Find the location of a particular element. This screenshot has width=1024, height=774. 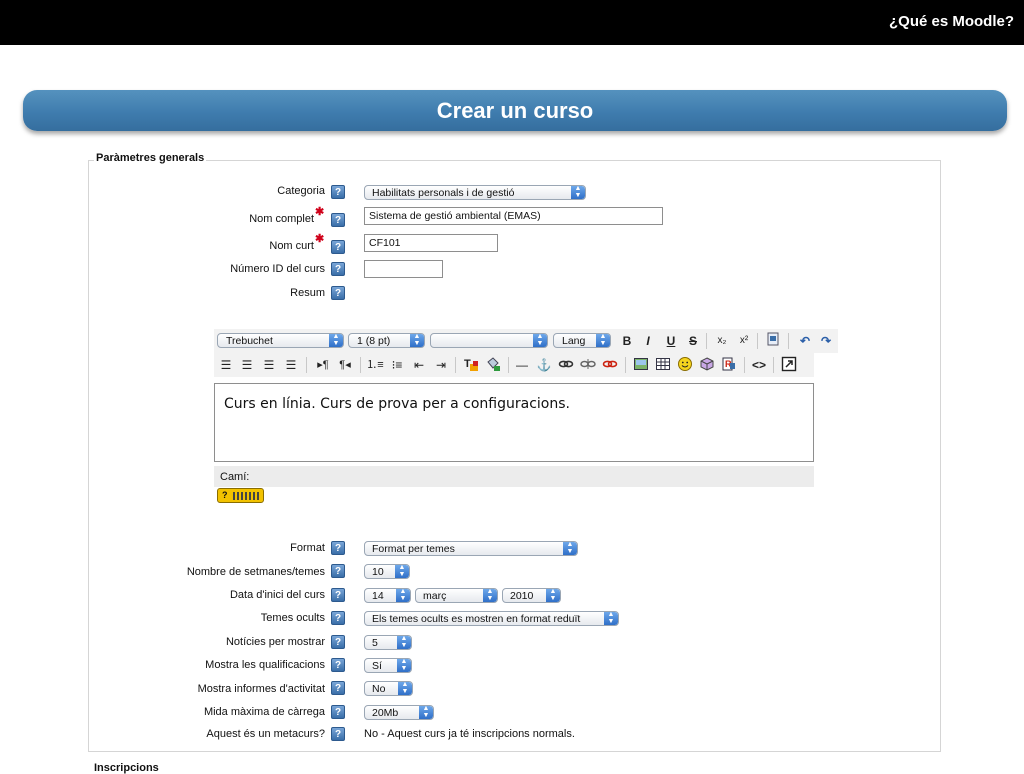

numero-id-input is located at coordinates (403, 269).